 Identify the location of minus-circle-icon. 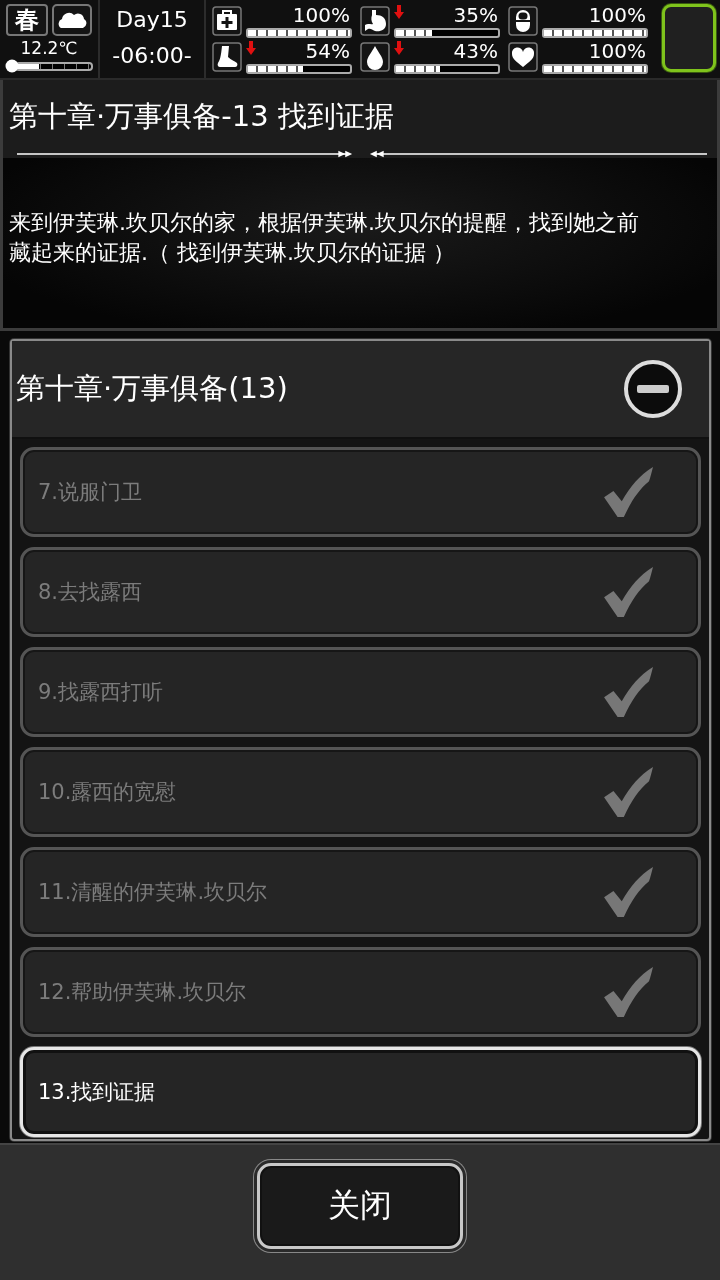
(653, 389).